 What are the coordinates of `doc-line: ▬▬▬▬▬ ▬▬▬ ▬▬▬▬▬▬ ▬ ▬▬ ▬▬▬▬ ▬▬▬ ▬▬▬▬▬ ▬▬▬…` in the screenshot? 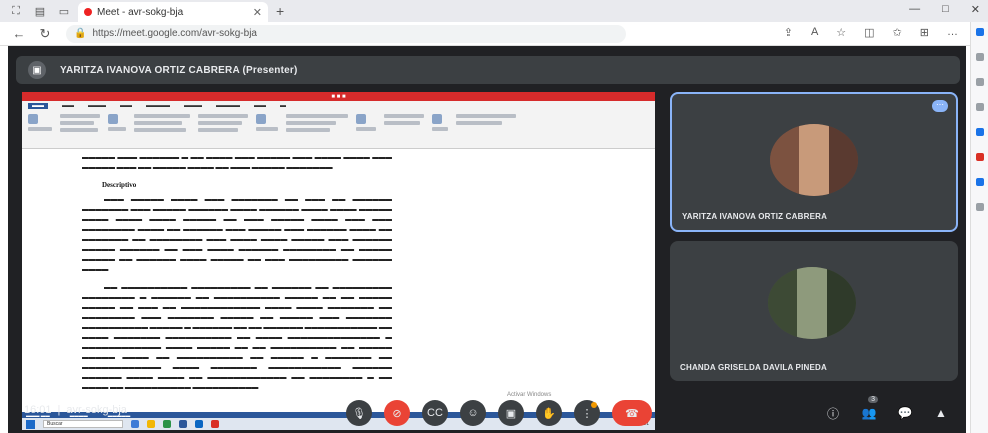 It's located at (237, 162).